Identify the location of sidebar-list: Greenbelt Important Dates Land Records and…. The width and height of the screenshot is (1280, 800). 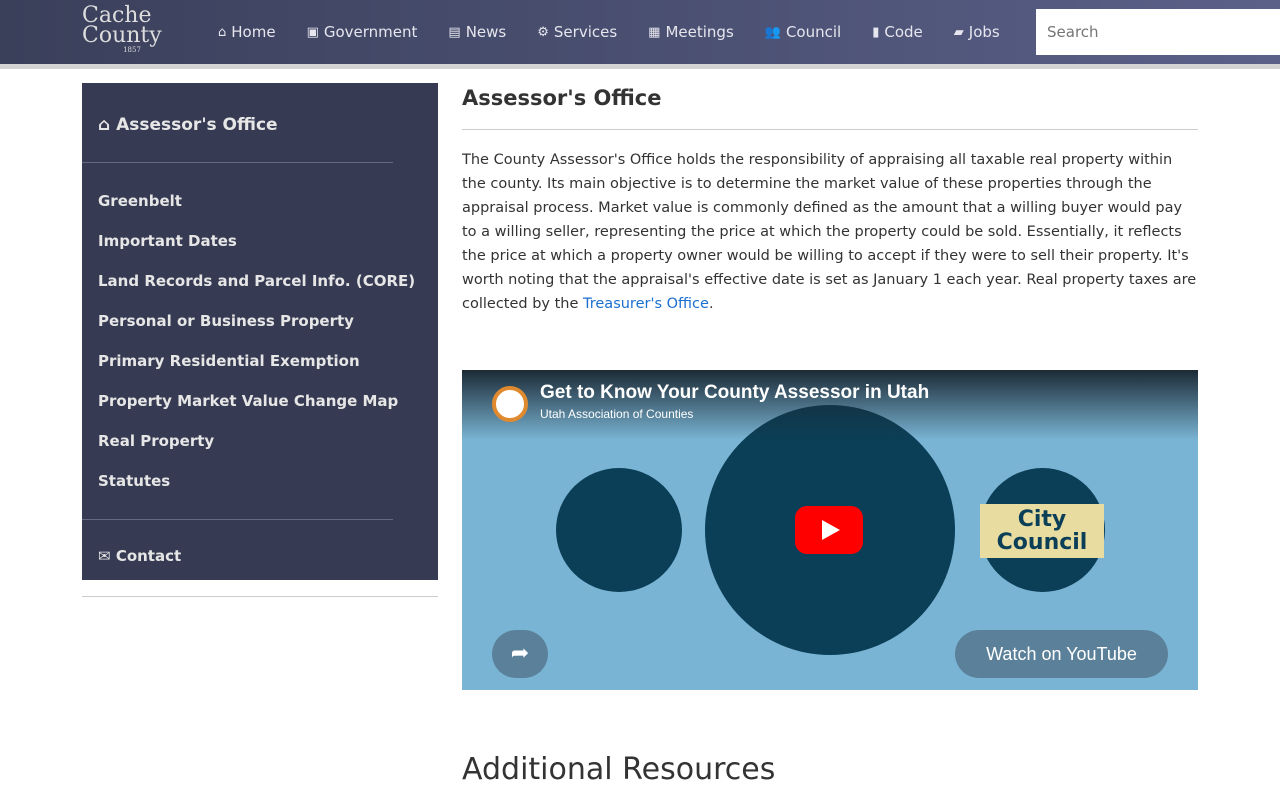
(260, 341).